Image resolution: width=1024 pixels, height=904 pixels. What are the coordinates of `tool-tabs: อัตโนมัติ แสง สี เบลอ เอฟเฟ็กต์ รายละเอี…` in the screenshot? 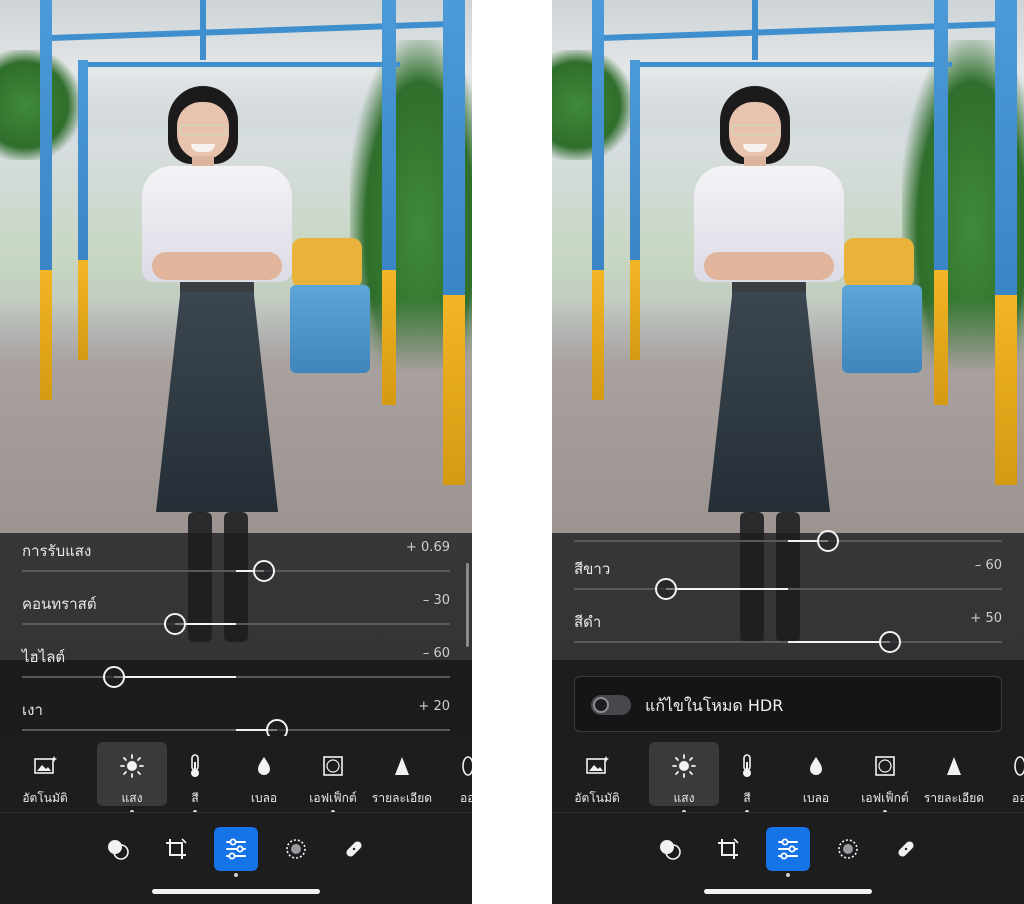 It's located at (788, 775).